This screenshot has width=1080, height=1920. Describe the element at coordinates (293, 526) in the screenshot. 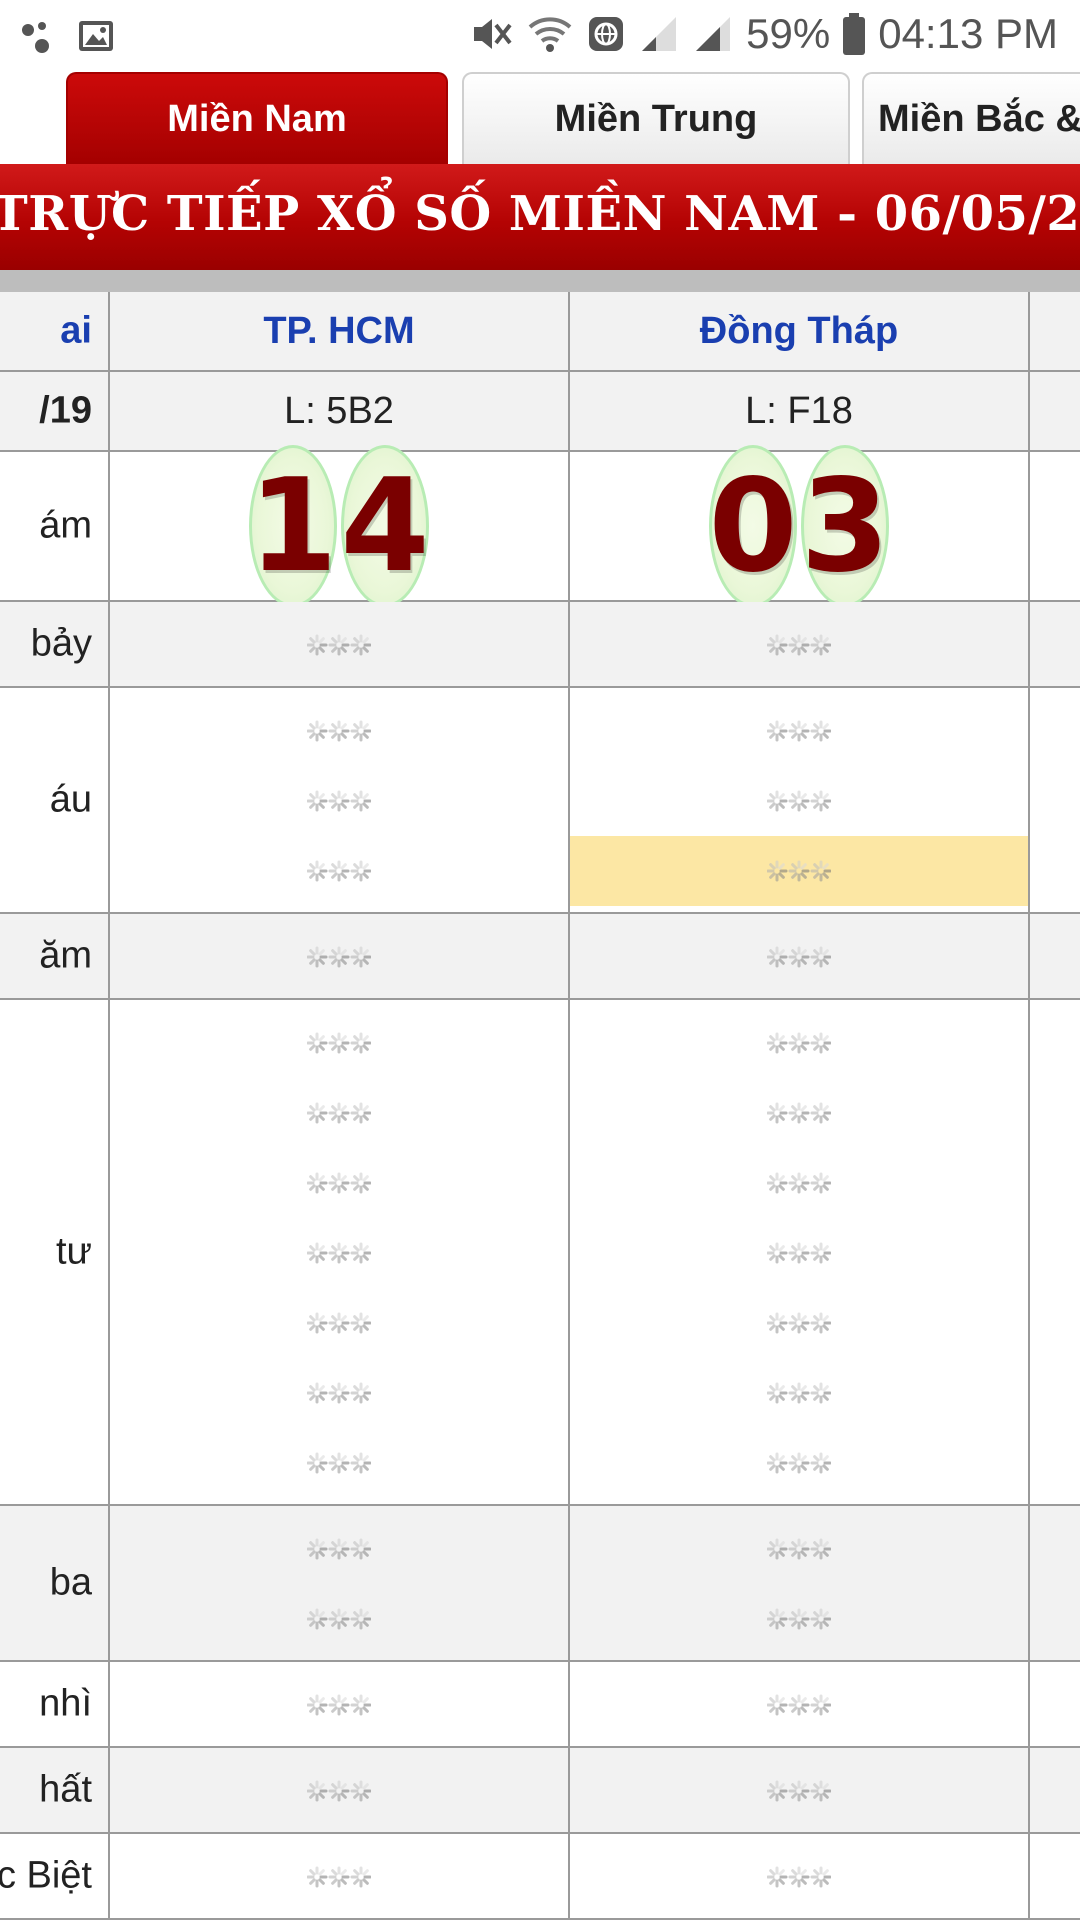

I see `result-digit: 1` at that location.